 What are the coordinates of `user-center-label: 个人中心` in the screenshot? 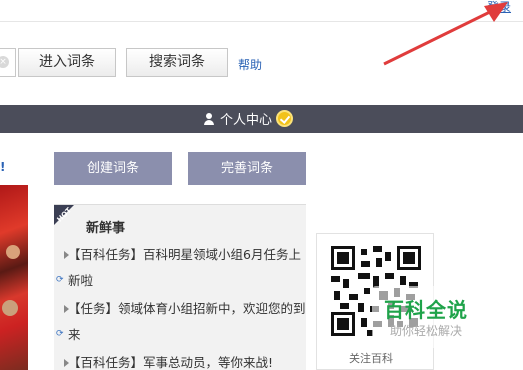 It's located at (246, 120).